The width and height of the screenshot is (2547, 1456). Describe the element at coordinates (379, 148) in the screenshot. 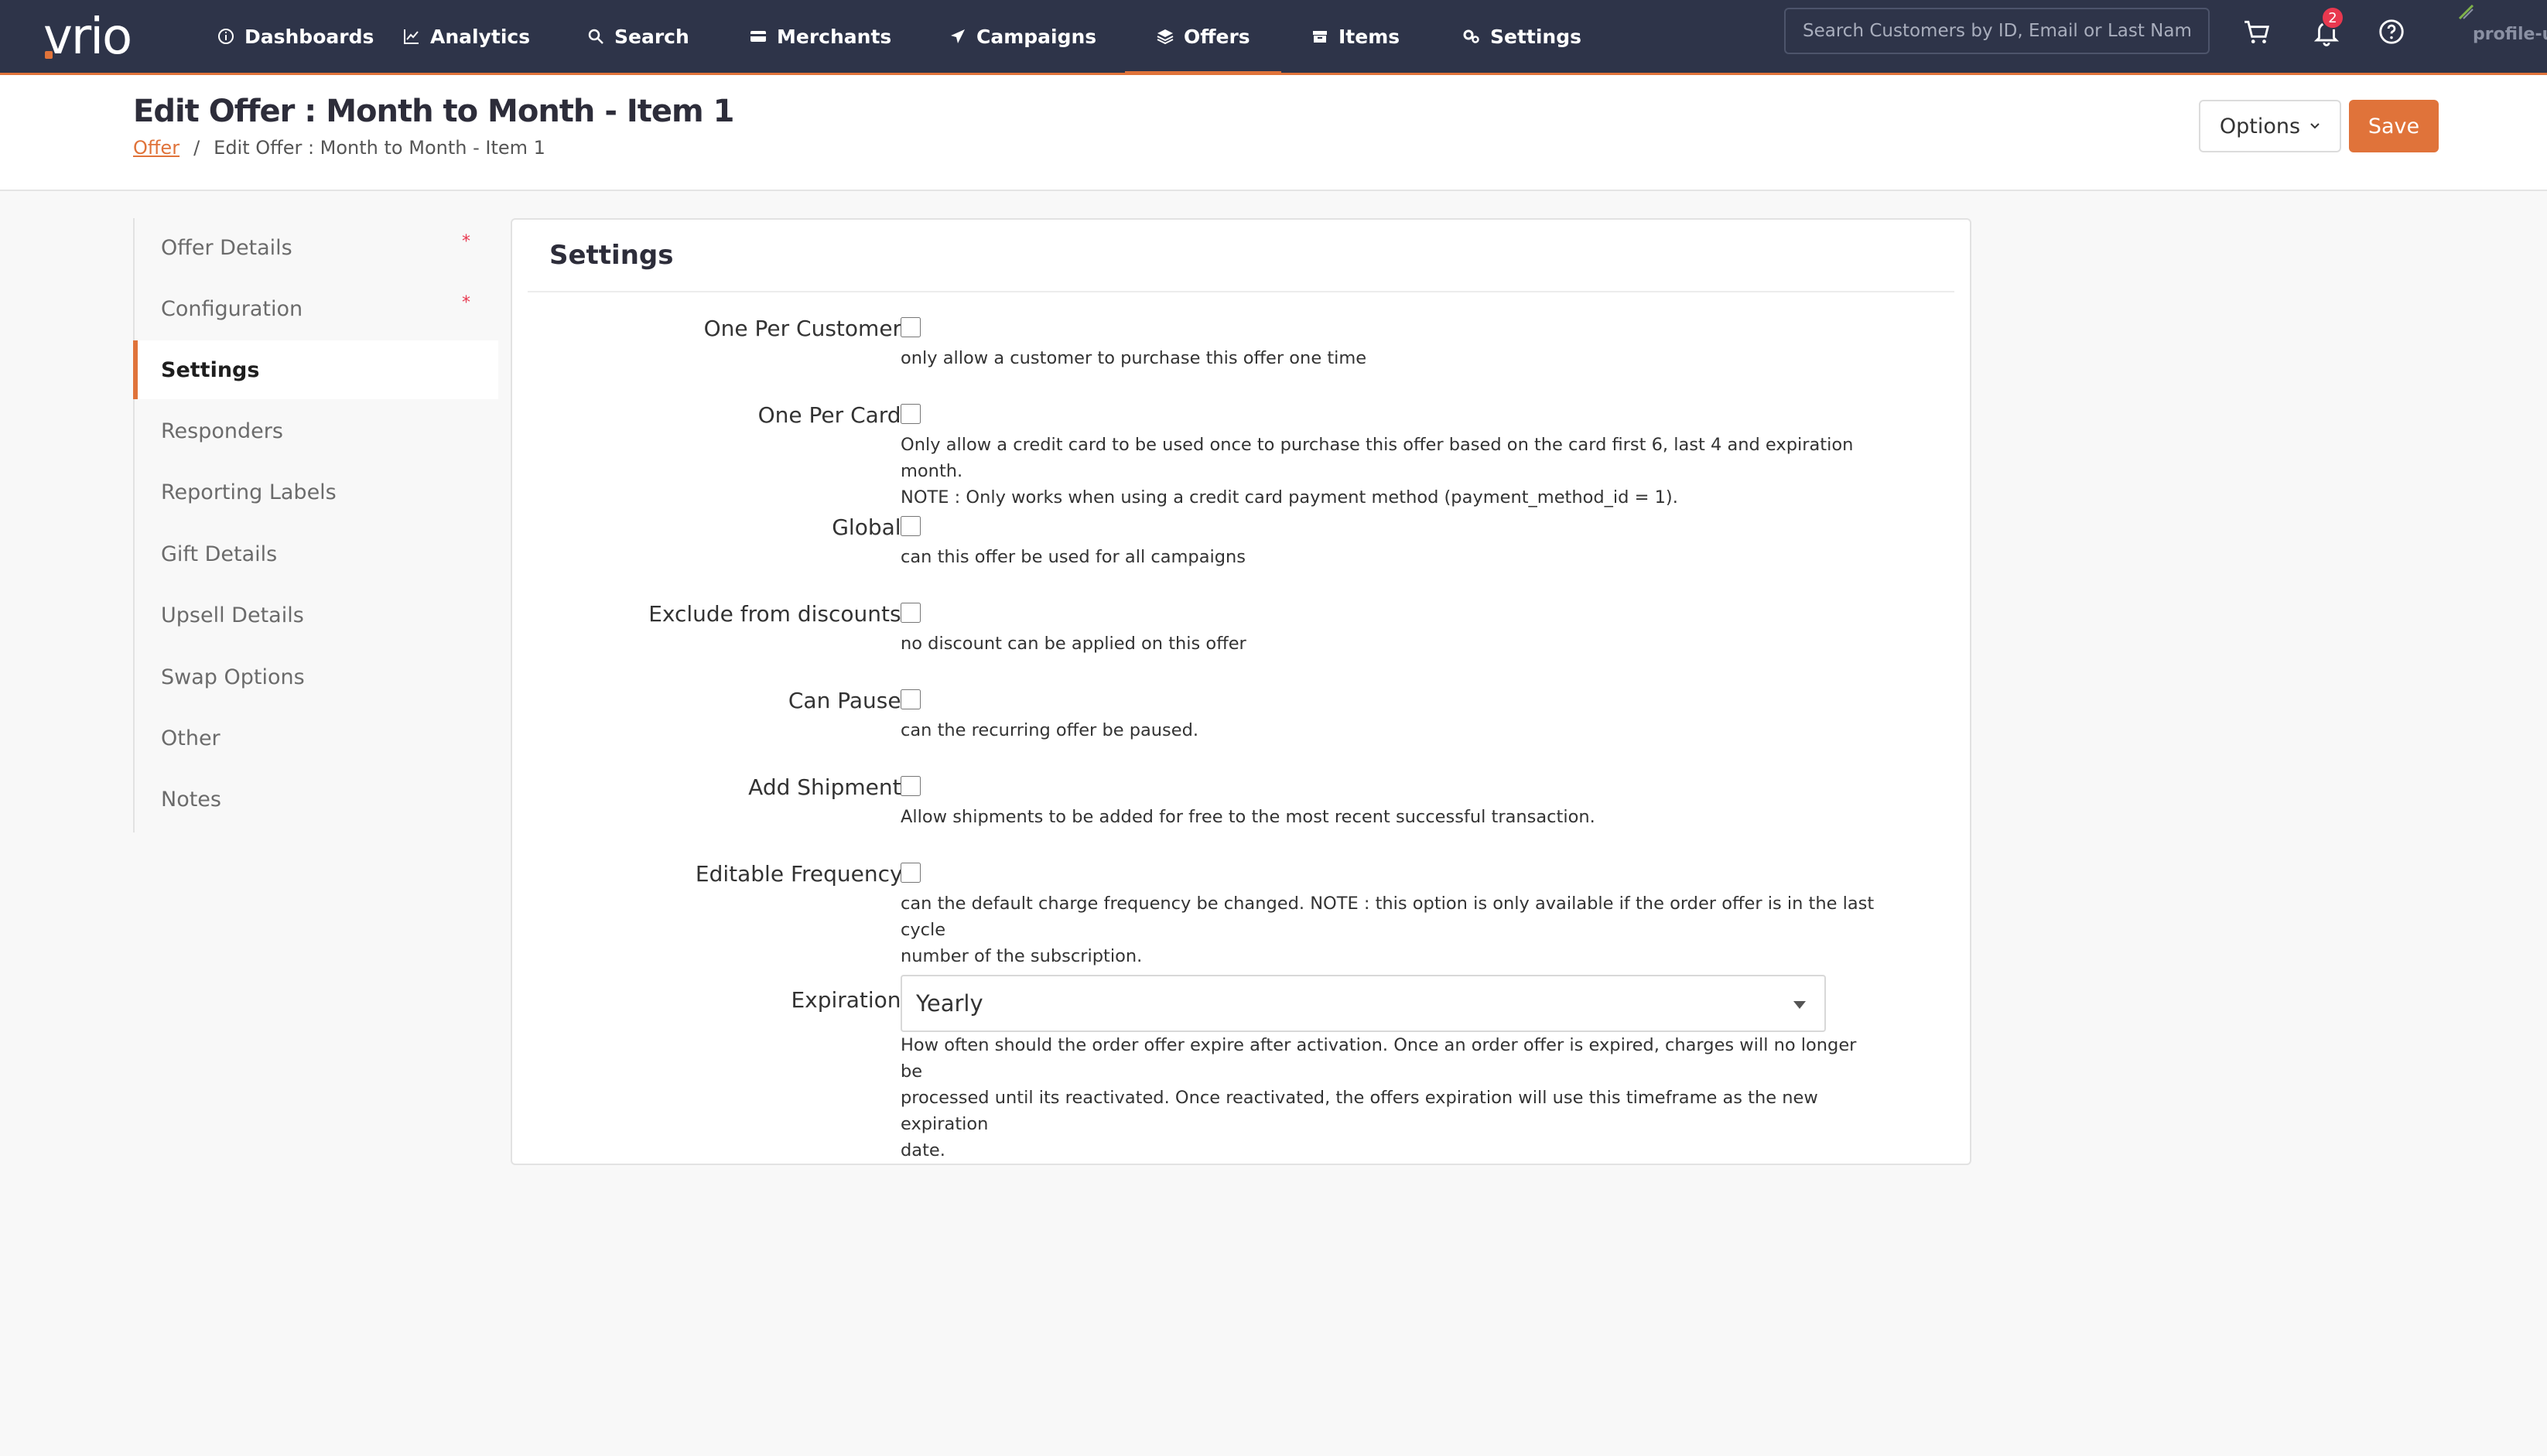

I see `breadcrumb-current: Edit Offer : Month to Month - Item 1` at that location.